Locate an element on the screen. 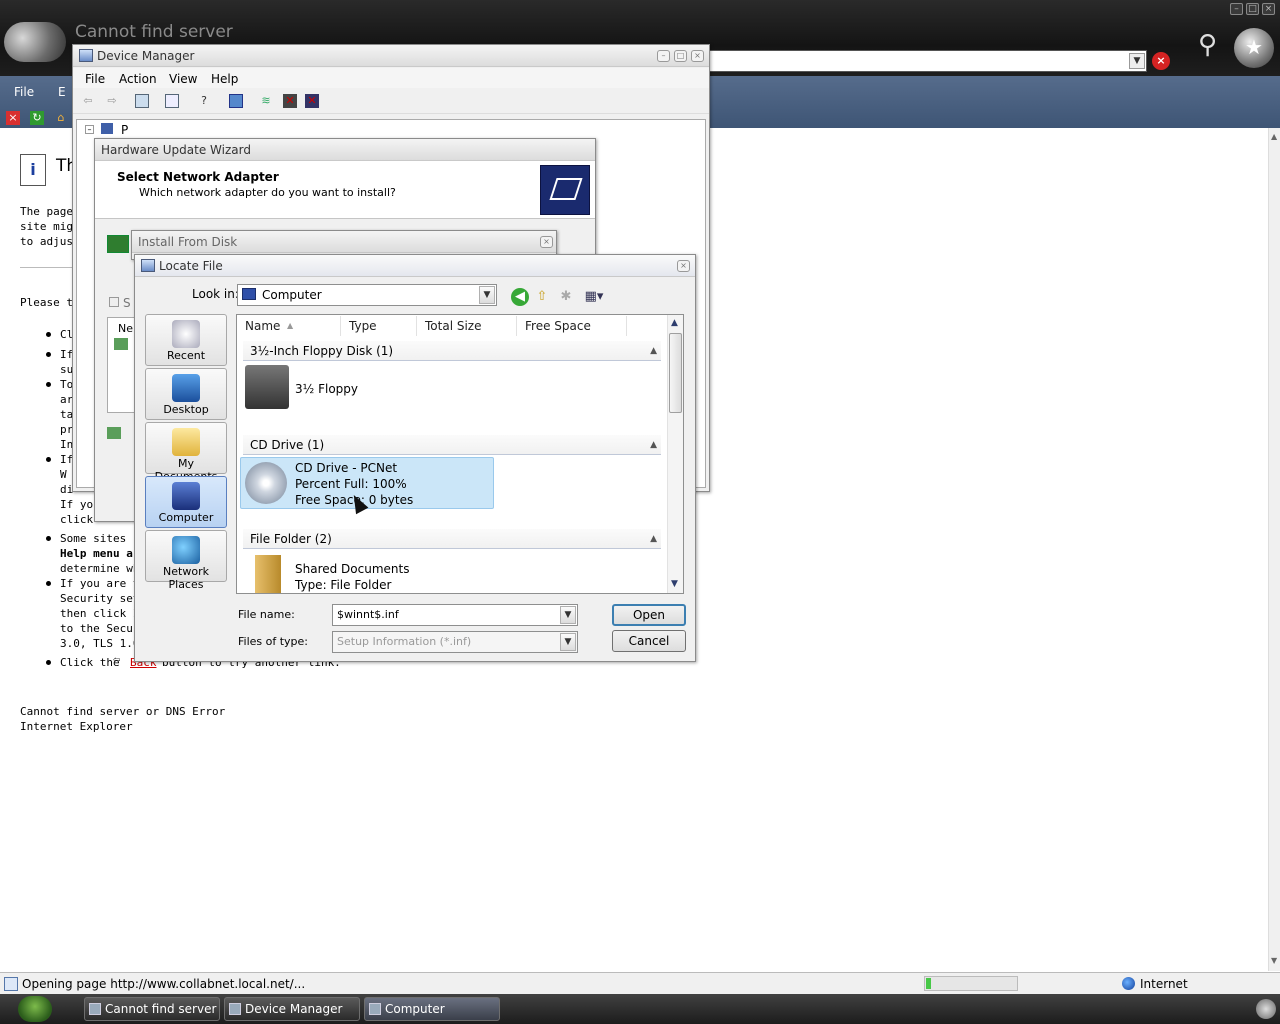 Image resolution: width=1280 pixels, height=1024 pixels. views-menu-icon: ▦▾ is located at coordinates (594, 297).